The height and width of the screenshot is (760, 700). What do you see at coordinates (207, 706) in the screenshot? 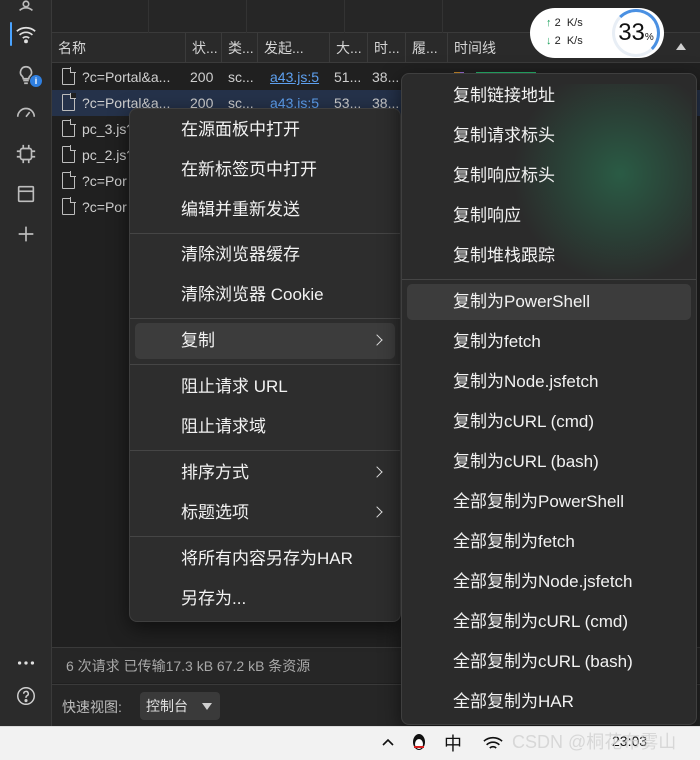
I see `dropdown-arrow-icon` at bounding box center [207, 706].